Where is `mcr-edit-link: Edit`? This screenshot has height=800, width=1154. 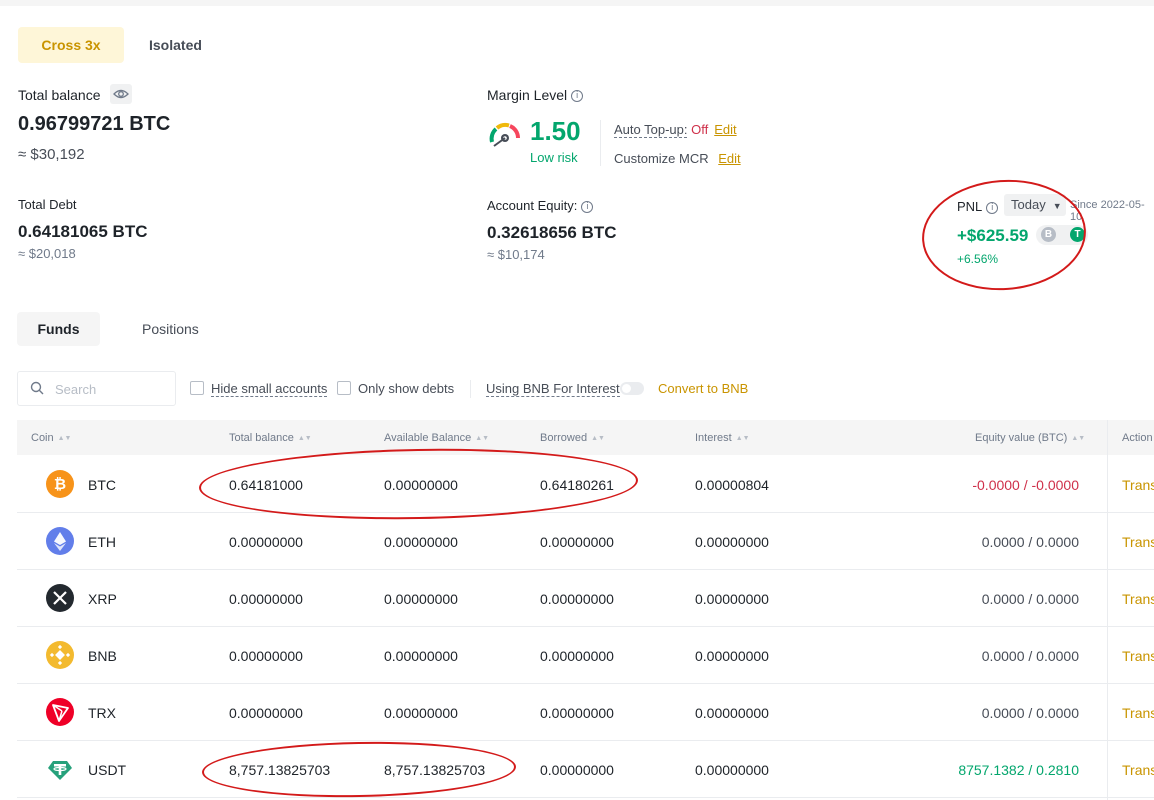 mcr-edit-link: Edit is located at coordinates (729, 158).